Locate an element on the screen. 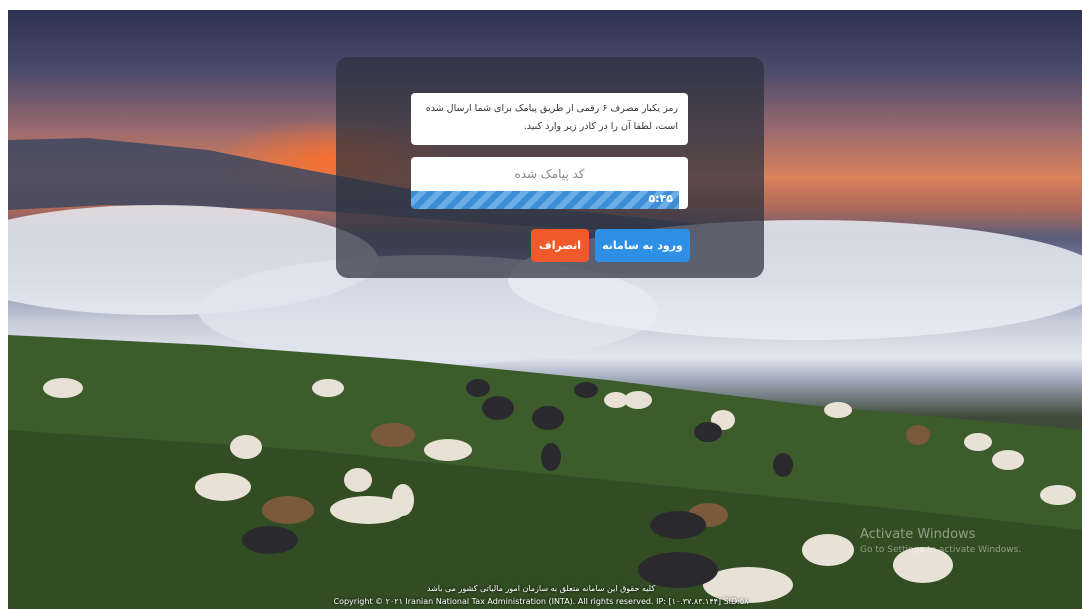 This screenshot has height=609, width=1082. otp-timer-progress-bar: ۵:۴۵ is located at coordinates (545, 200).